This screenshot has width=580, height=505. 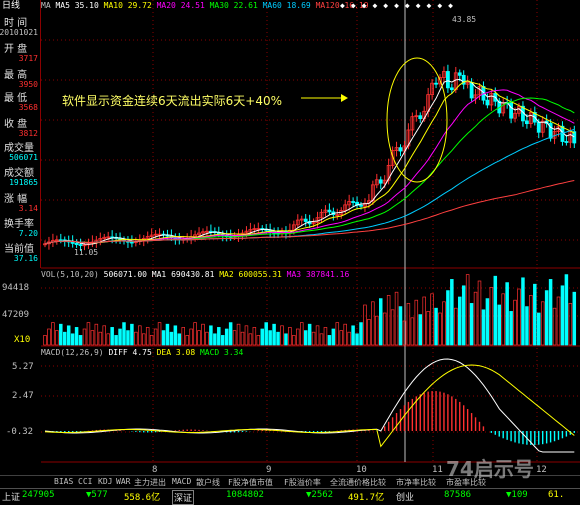 What do you see at coordinates (318, 274) in the screenshot?
I see `vol-legend-item-4: MA3 387841.16` at bounding box center [318, 274].